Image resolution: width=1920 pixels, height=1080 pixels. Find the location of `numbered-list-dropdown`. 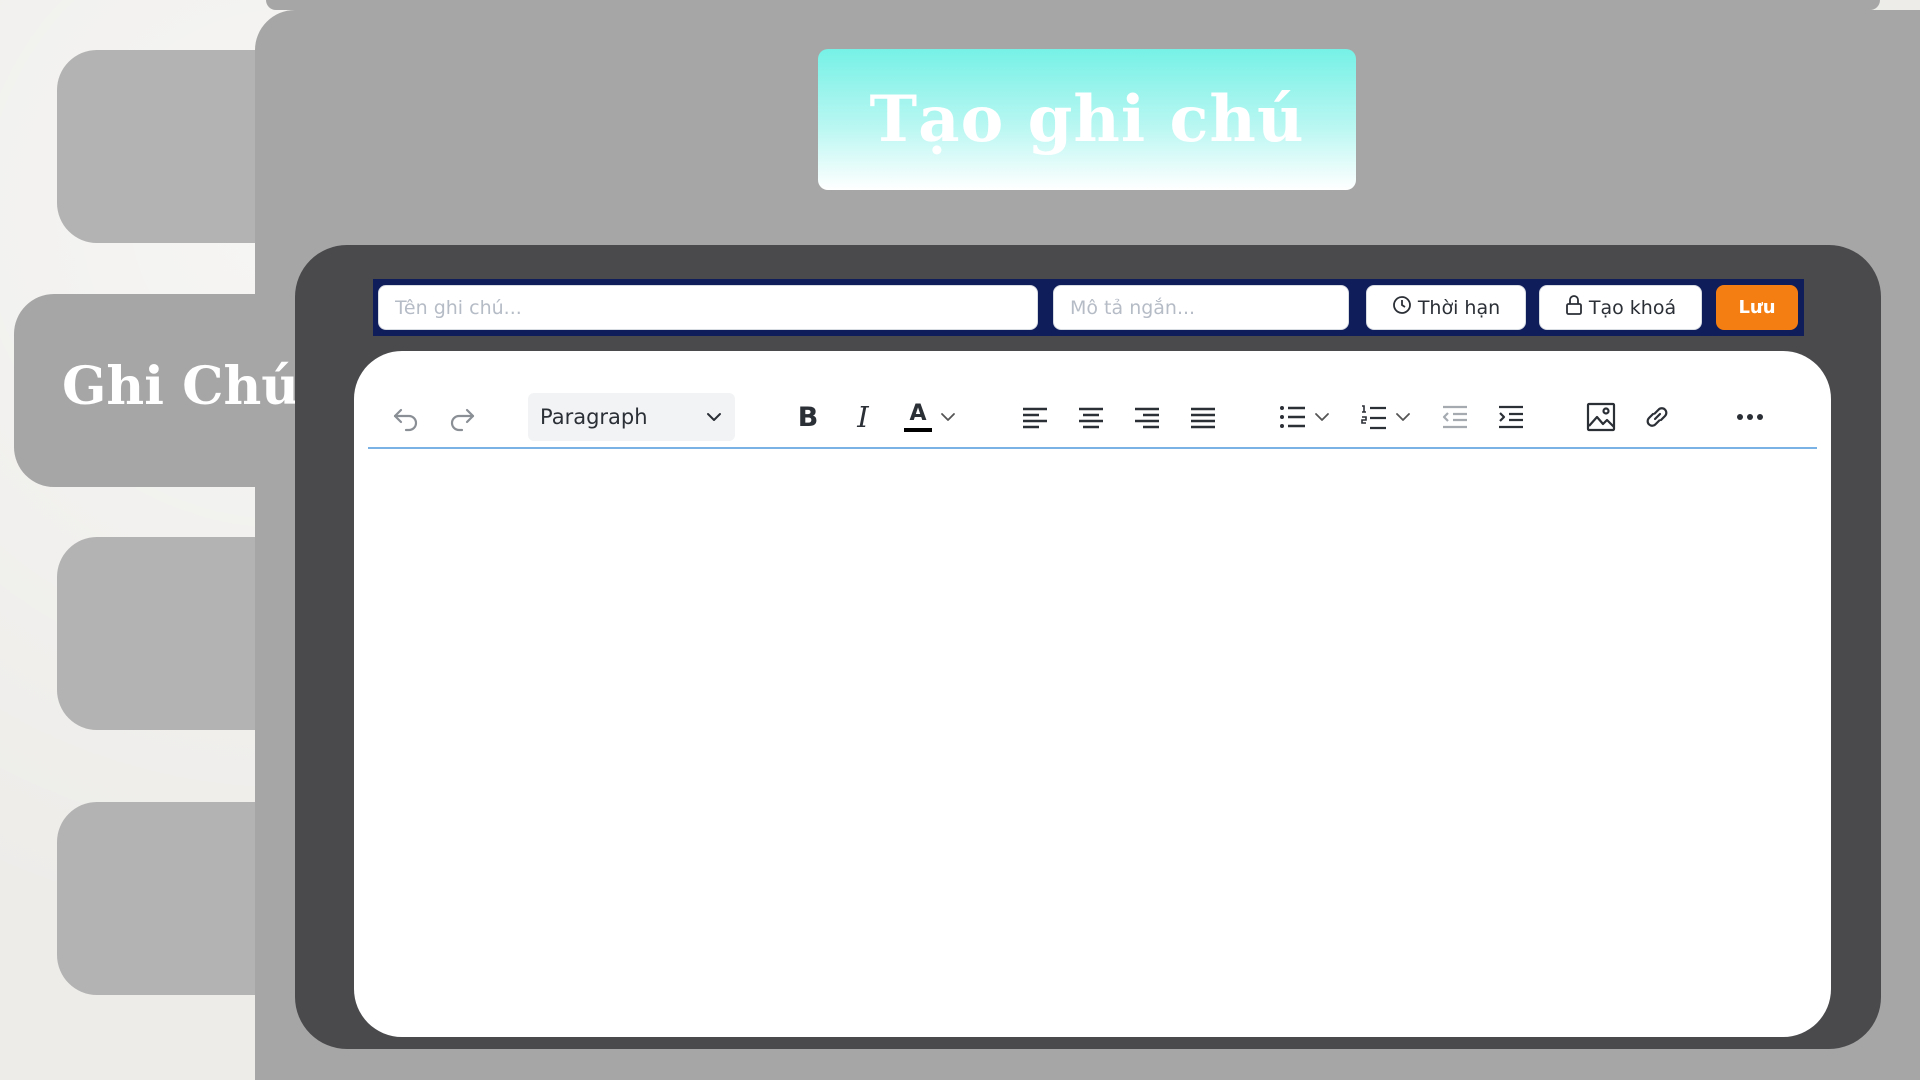

numbered-list-dropdown is located at coordinates (1403, 417).